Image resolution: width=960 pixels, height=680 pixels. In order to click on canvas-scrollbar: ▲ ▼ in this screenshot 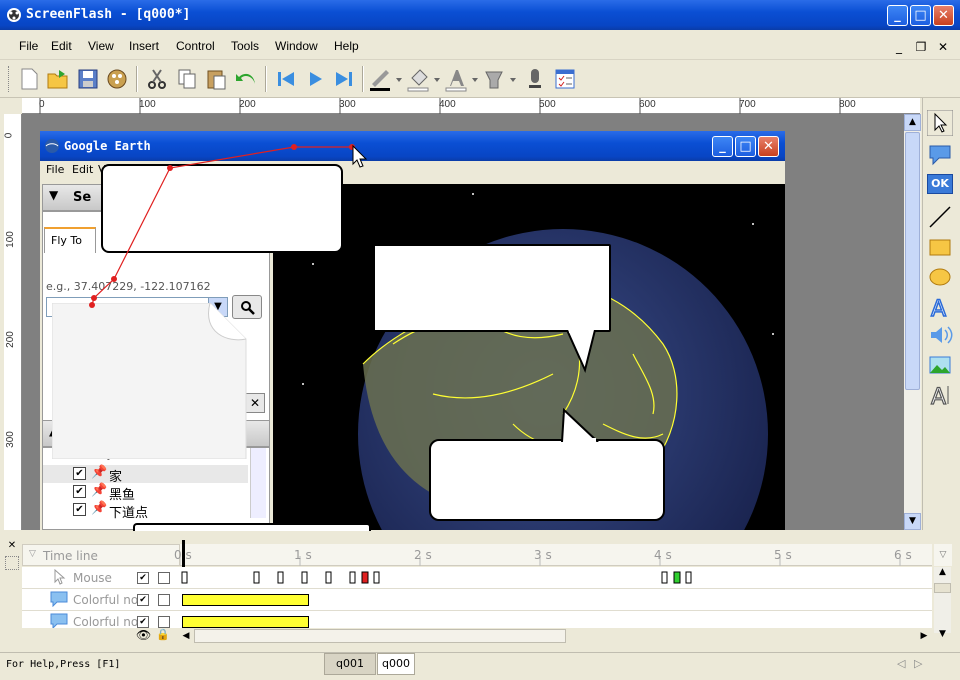, I will do `click(912, 322)`.